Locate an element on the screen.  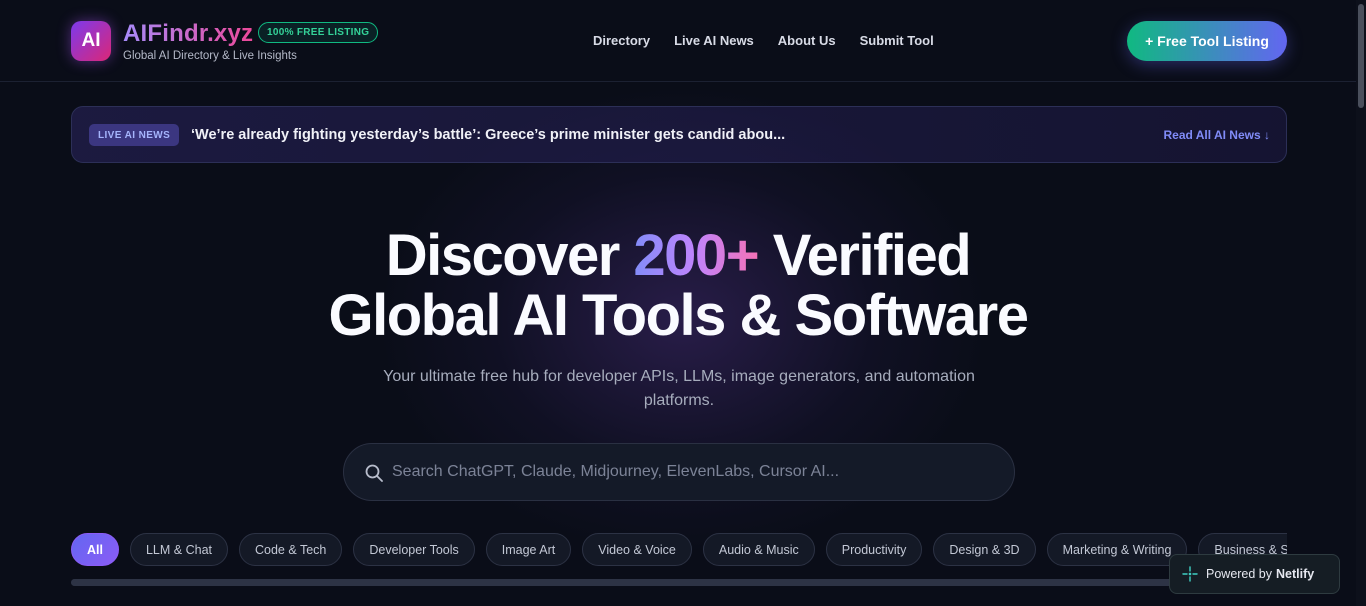
netlify-name: Netlify is located at coordinates (1295, 574).